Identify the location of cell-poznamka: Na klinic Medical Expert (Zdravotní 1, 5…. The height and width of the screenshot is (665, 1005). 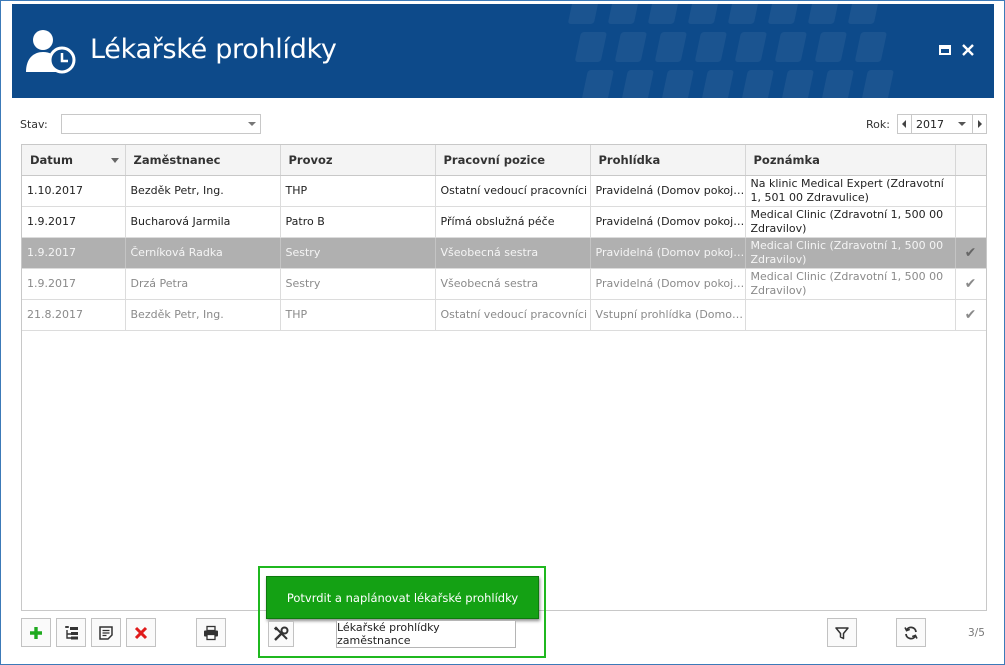
(850, 191).